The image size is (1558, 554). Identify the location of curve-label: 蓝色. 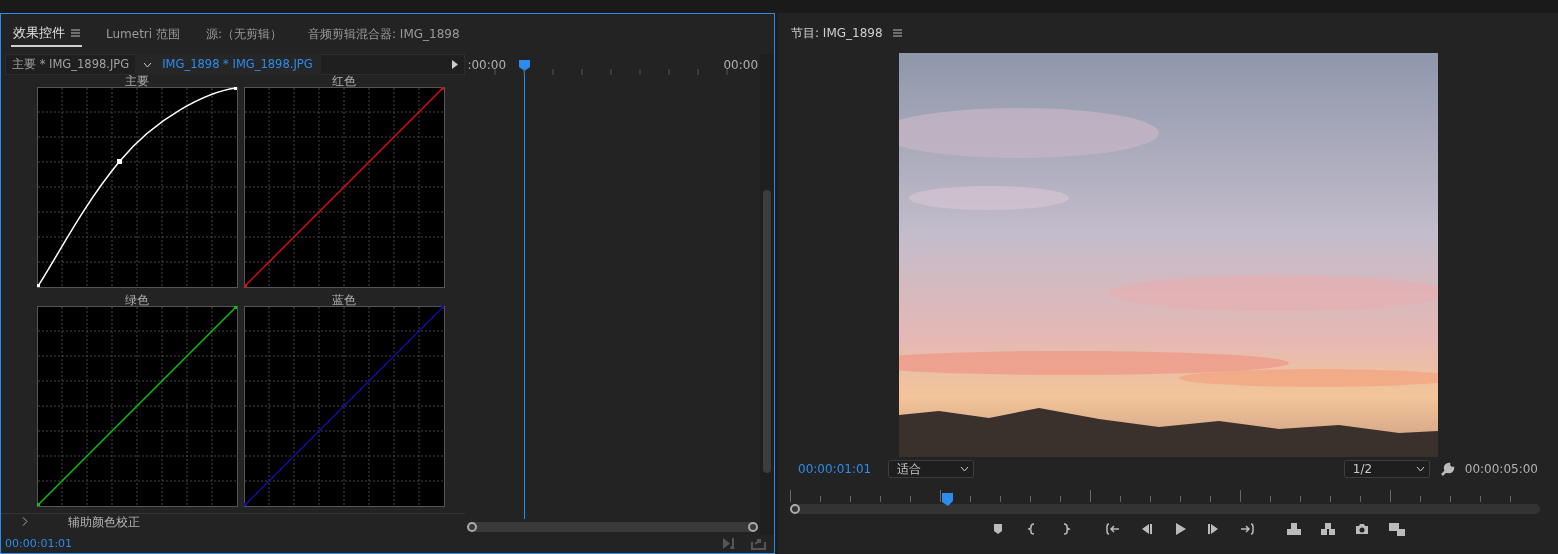
(344, 300).